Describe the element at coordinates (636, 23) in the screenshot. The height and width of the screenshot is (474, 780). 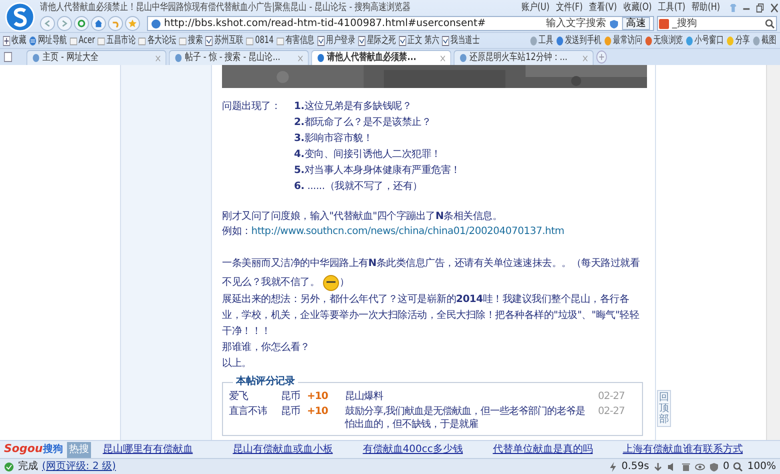
I see `turbo-button: 高速` at that location.